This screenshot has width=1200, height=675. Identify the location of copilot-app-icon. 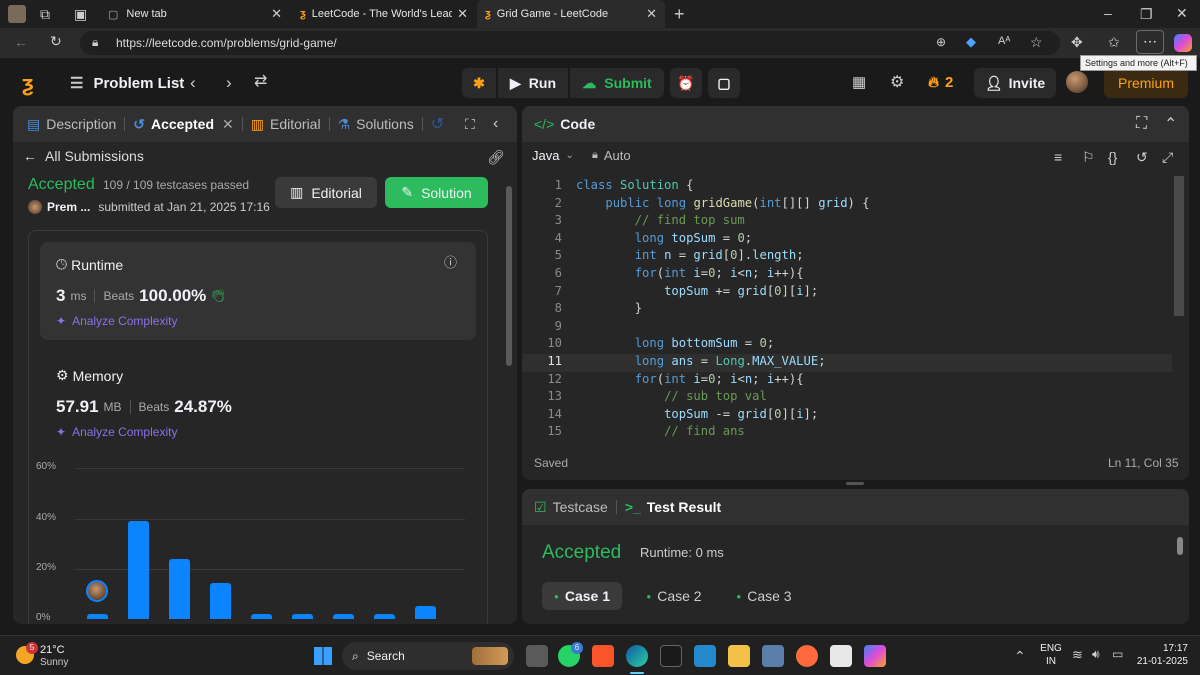
(875, 656).